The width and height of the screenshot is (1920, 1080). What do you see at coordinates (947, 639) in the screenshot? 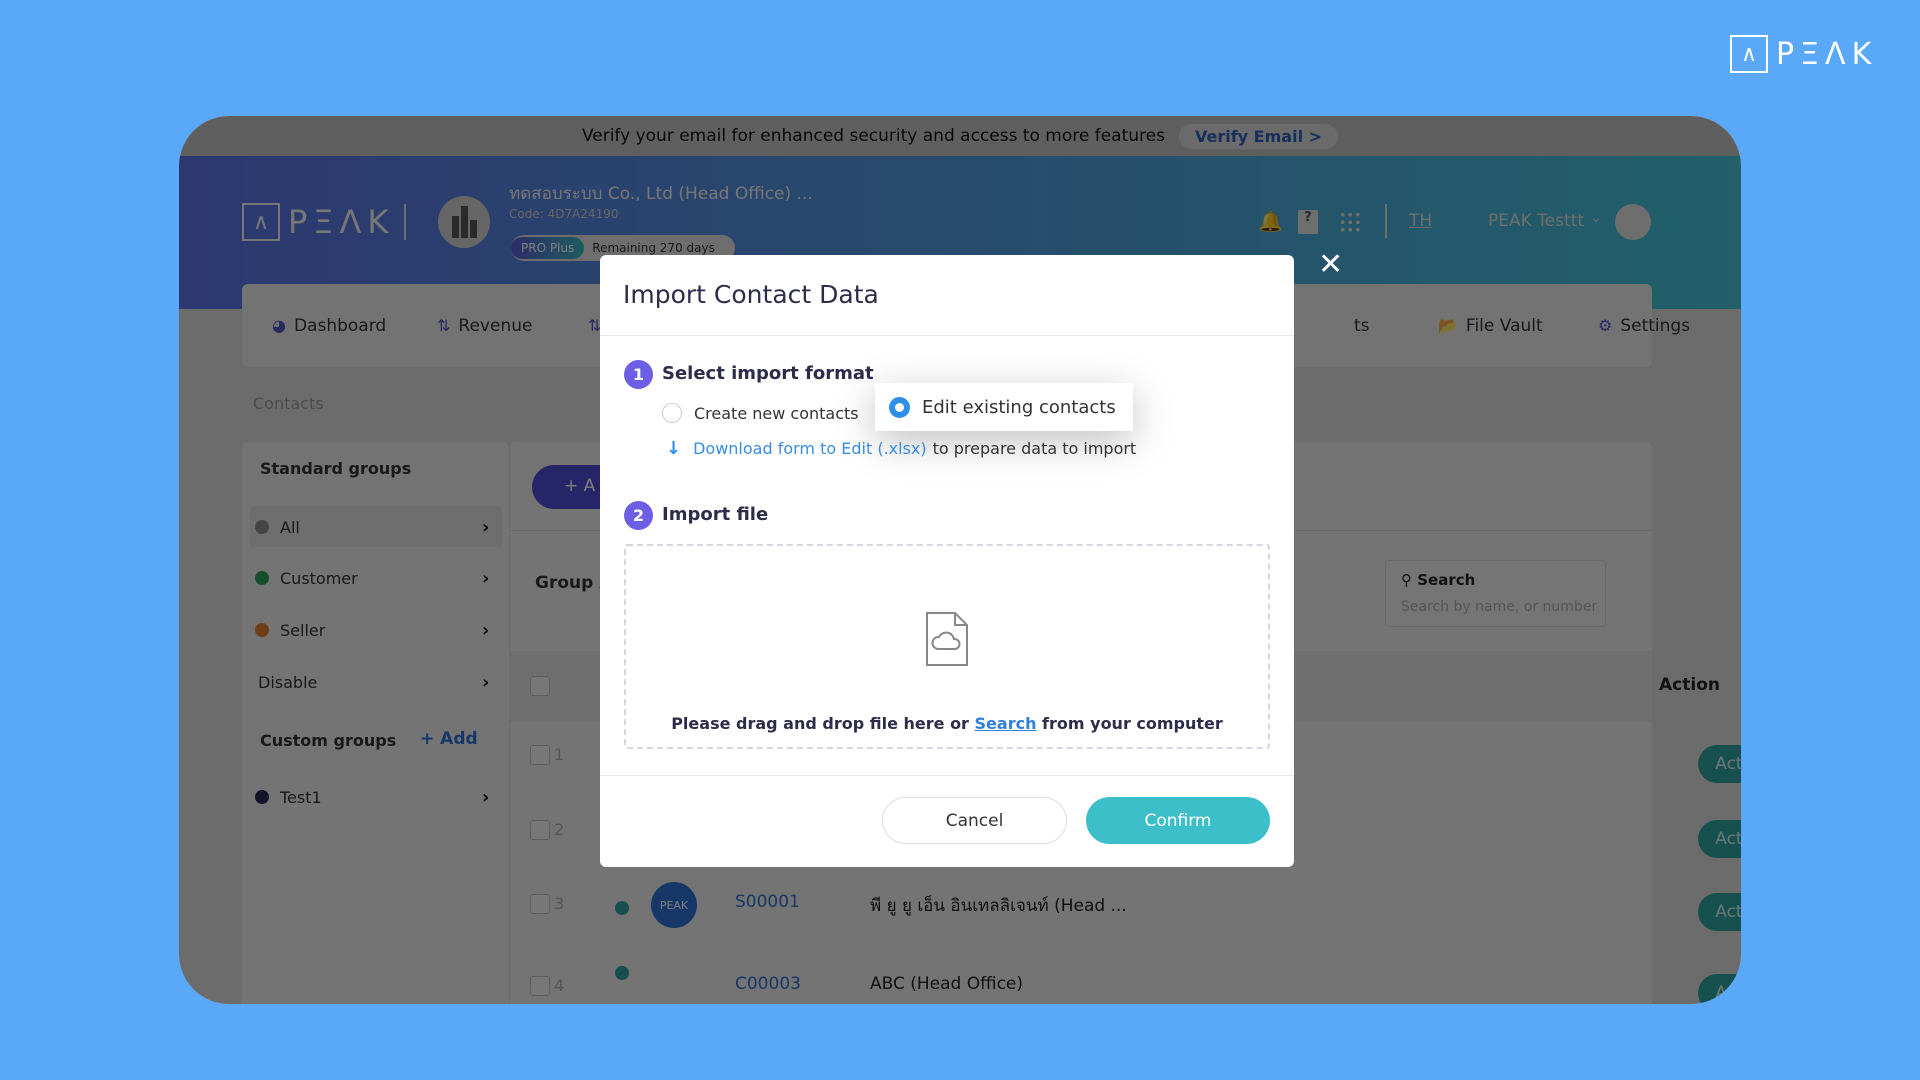
I see `cloud-file-icon` at bounding box center [947, 639].